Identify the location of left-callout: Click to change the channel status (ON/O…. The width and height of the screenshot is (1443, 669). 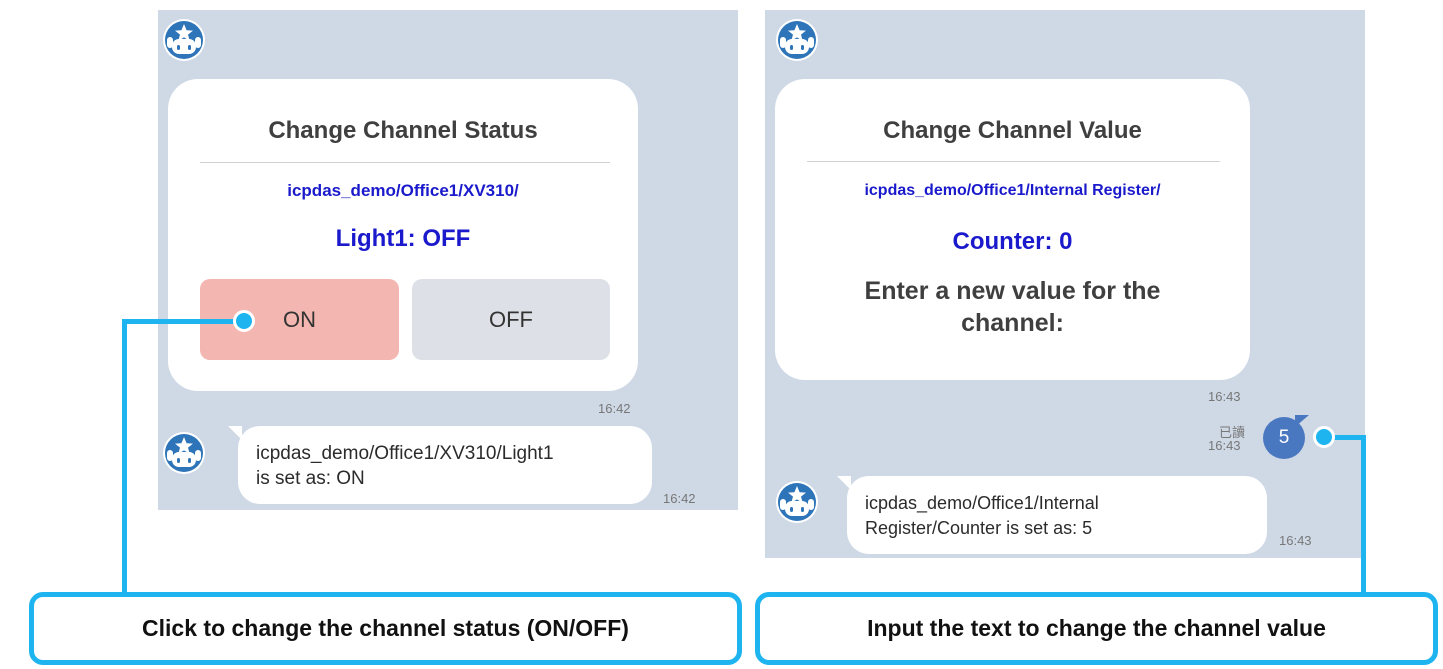
(385, 628).